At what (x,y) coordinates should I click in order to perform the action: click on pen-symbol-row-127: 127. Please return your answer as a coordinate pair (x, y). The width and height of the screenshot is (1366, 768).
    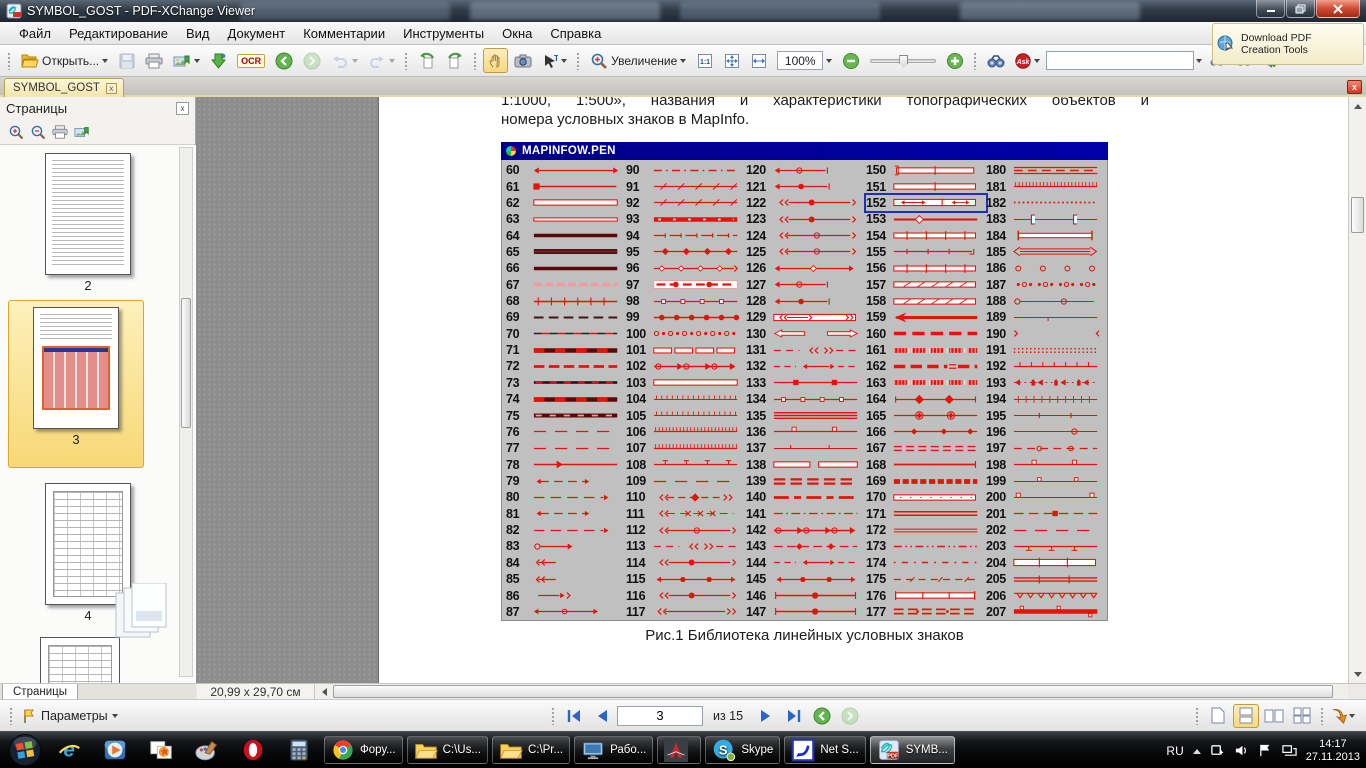
    Looking at the image, I should click on (806, 285).